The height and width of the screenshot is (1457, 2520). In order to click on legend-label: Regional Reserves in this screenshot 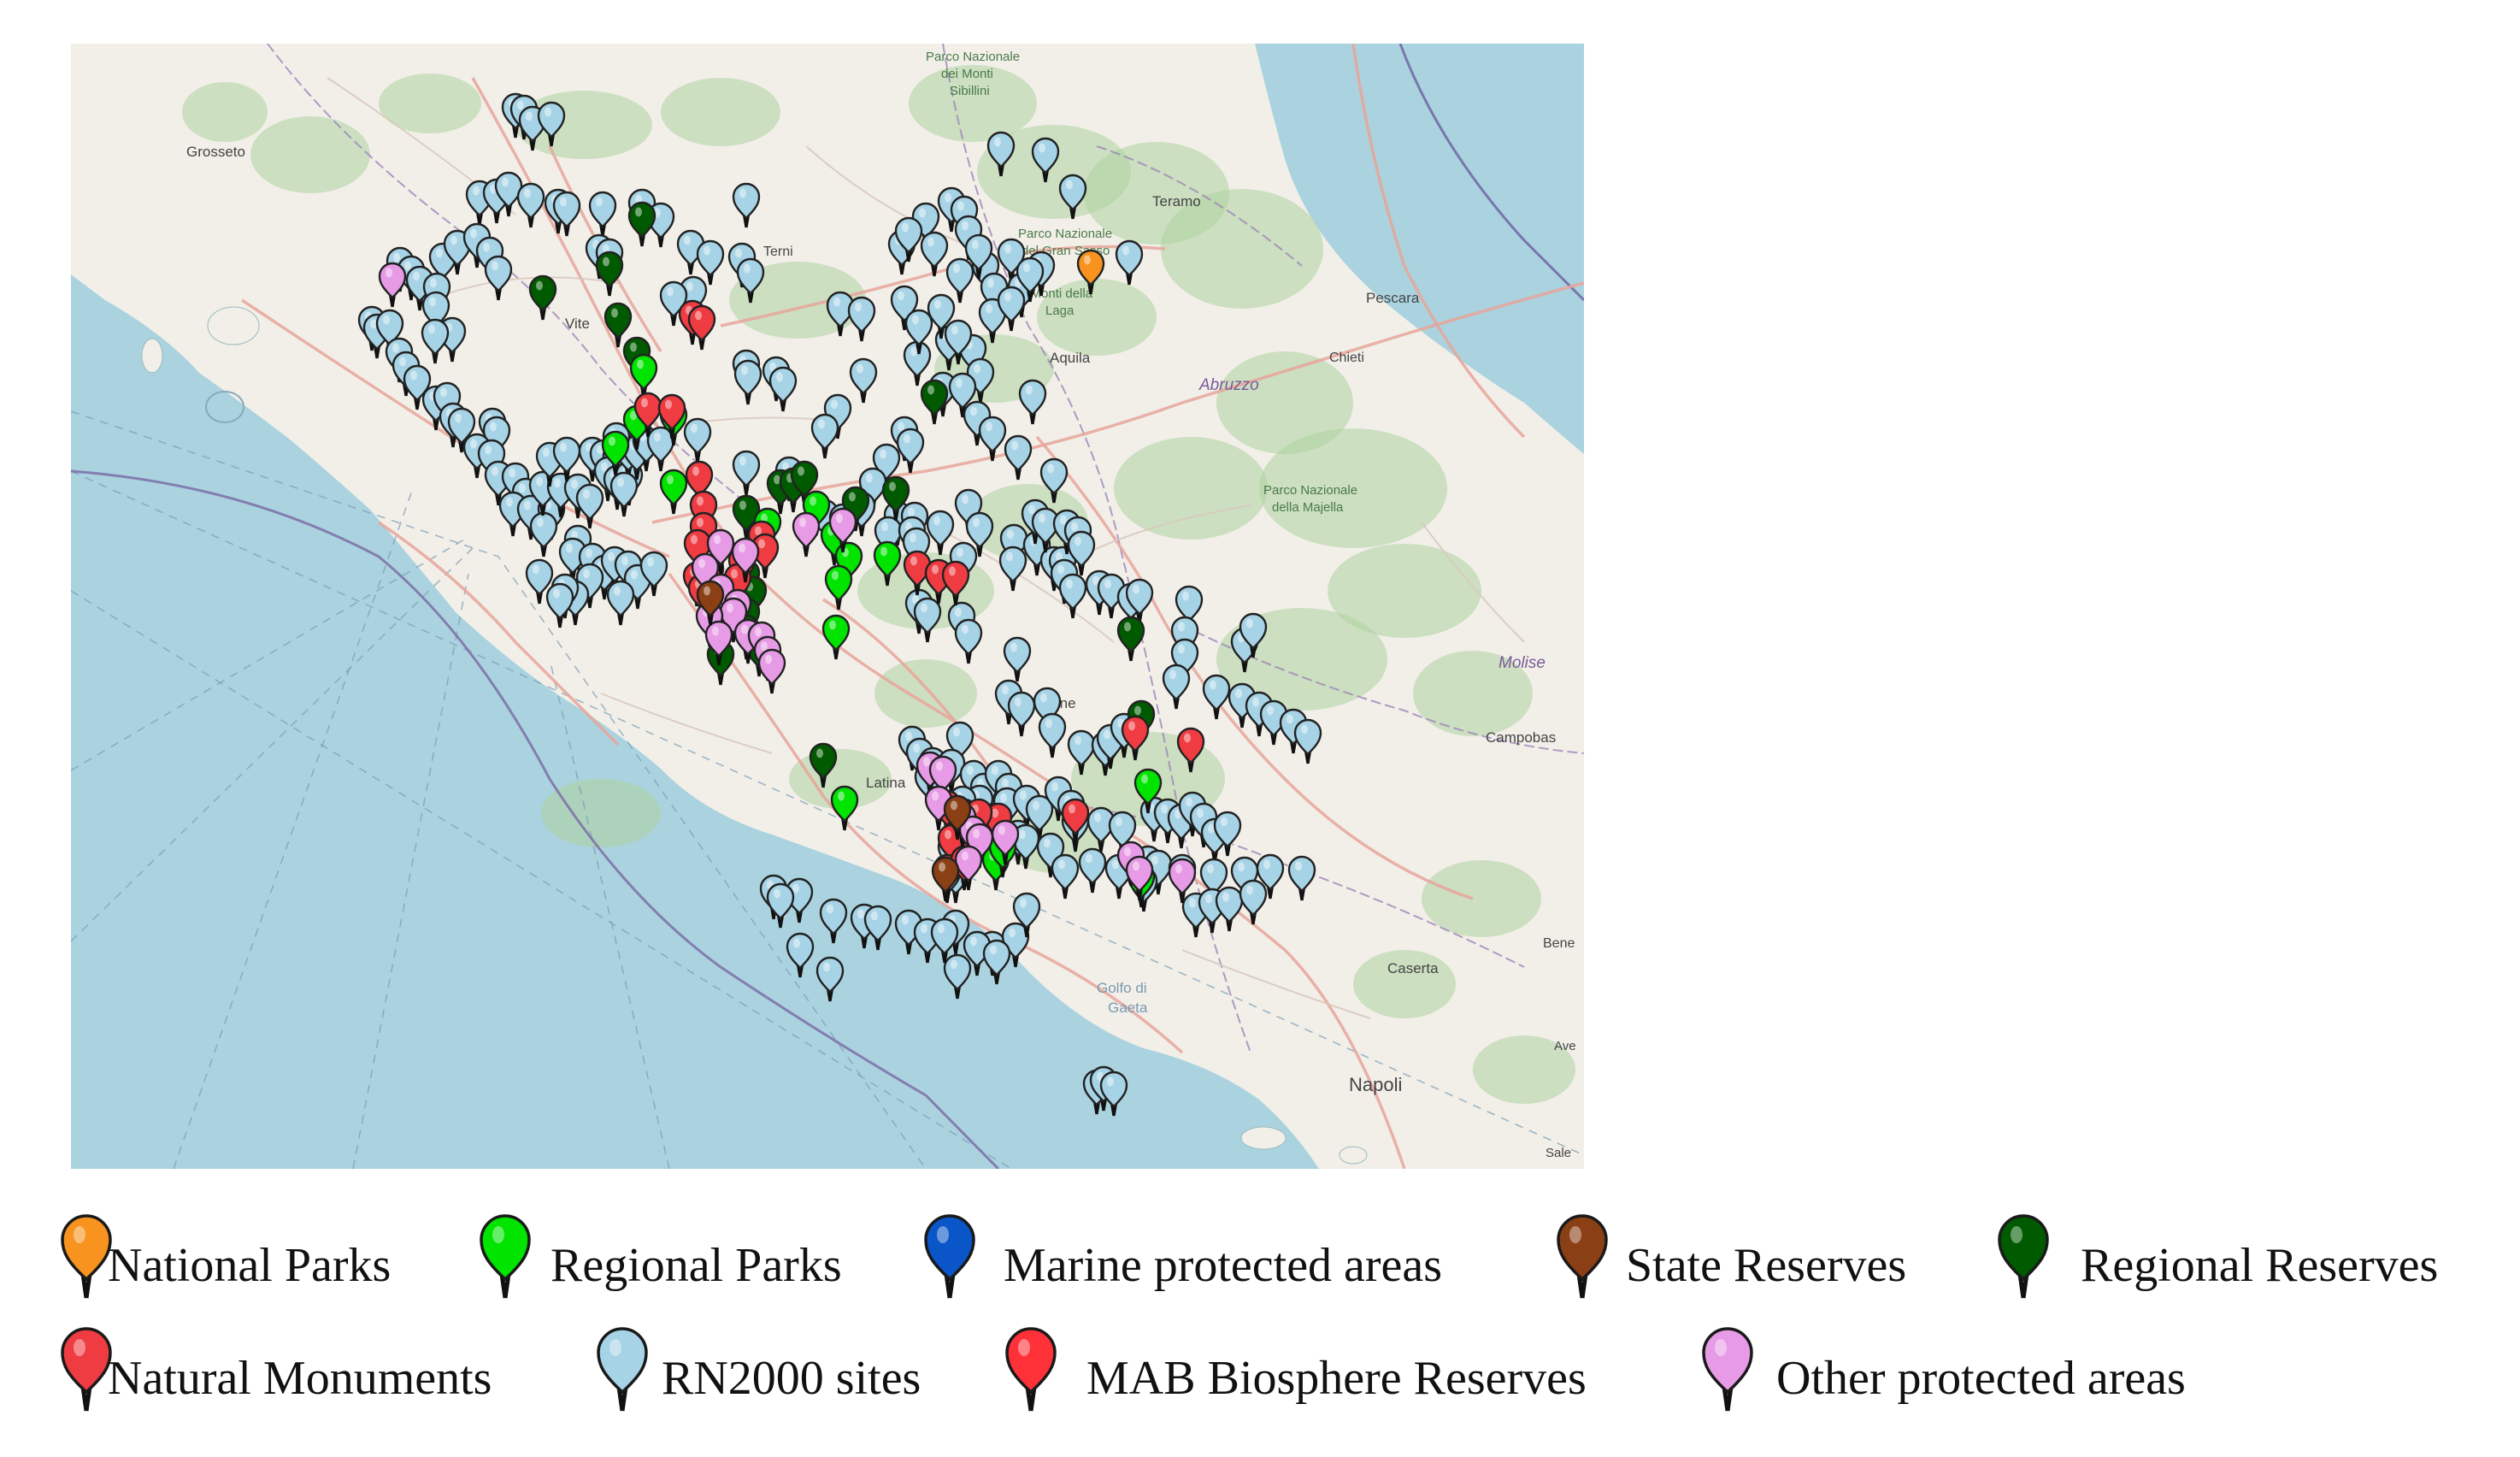, I will do `click(2260, 1265)`.